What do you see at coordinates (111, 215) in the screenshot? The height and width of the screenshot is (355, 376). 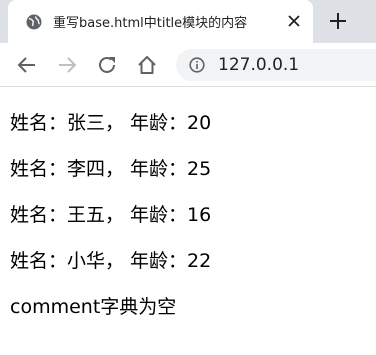 I see `list-item: 姓名：王五， 年龄：16` at bounding box center [111, 215].